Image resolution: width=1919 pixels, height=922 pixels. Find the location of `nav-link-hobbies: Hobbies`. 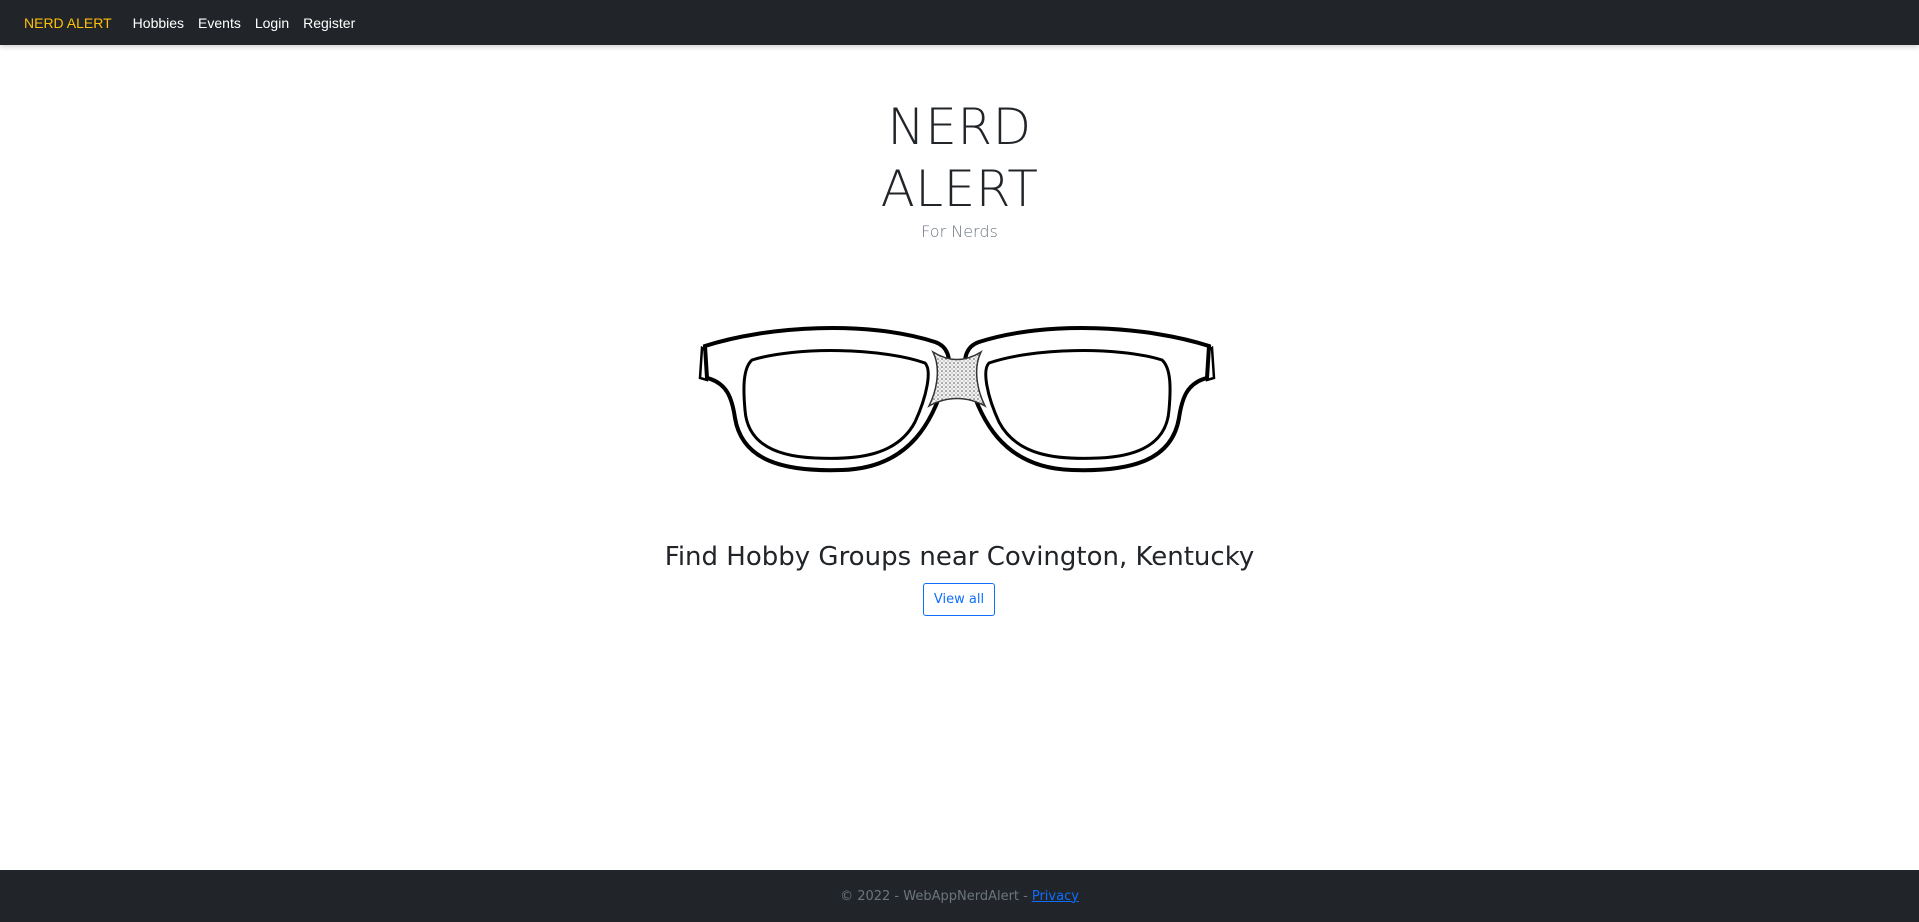

nav-link-hobbies: Hobbies is located at coordinates (158, 23).